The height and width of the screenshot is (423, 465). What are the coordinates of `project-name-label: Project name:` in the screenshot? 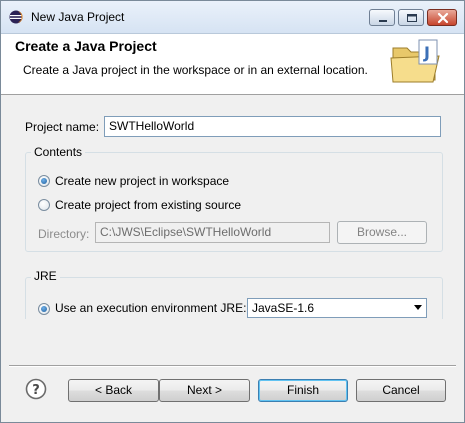 It's located at (62, 127).